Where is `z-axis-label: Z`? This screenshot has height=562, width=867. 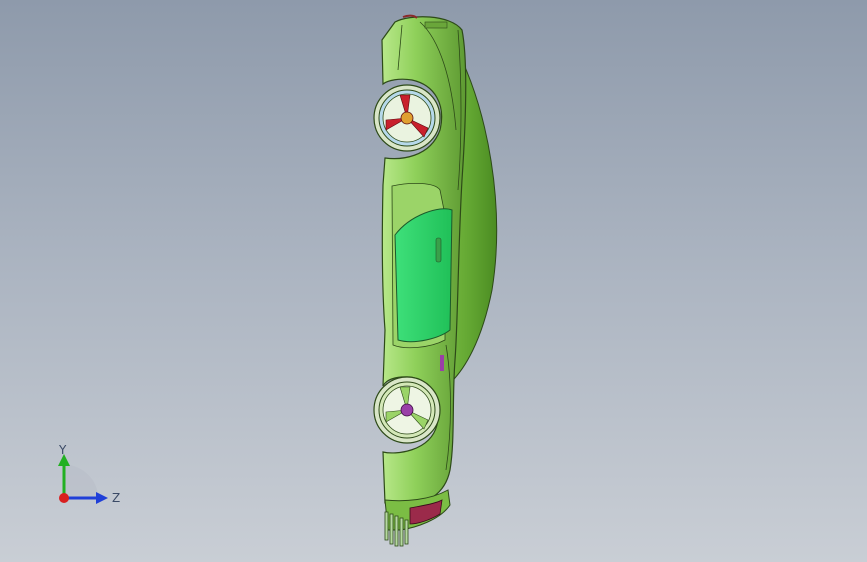
z-axis-label: Z is located at coordinates (116, 498).